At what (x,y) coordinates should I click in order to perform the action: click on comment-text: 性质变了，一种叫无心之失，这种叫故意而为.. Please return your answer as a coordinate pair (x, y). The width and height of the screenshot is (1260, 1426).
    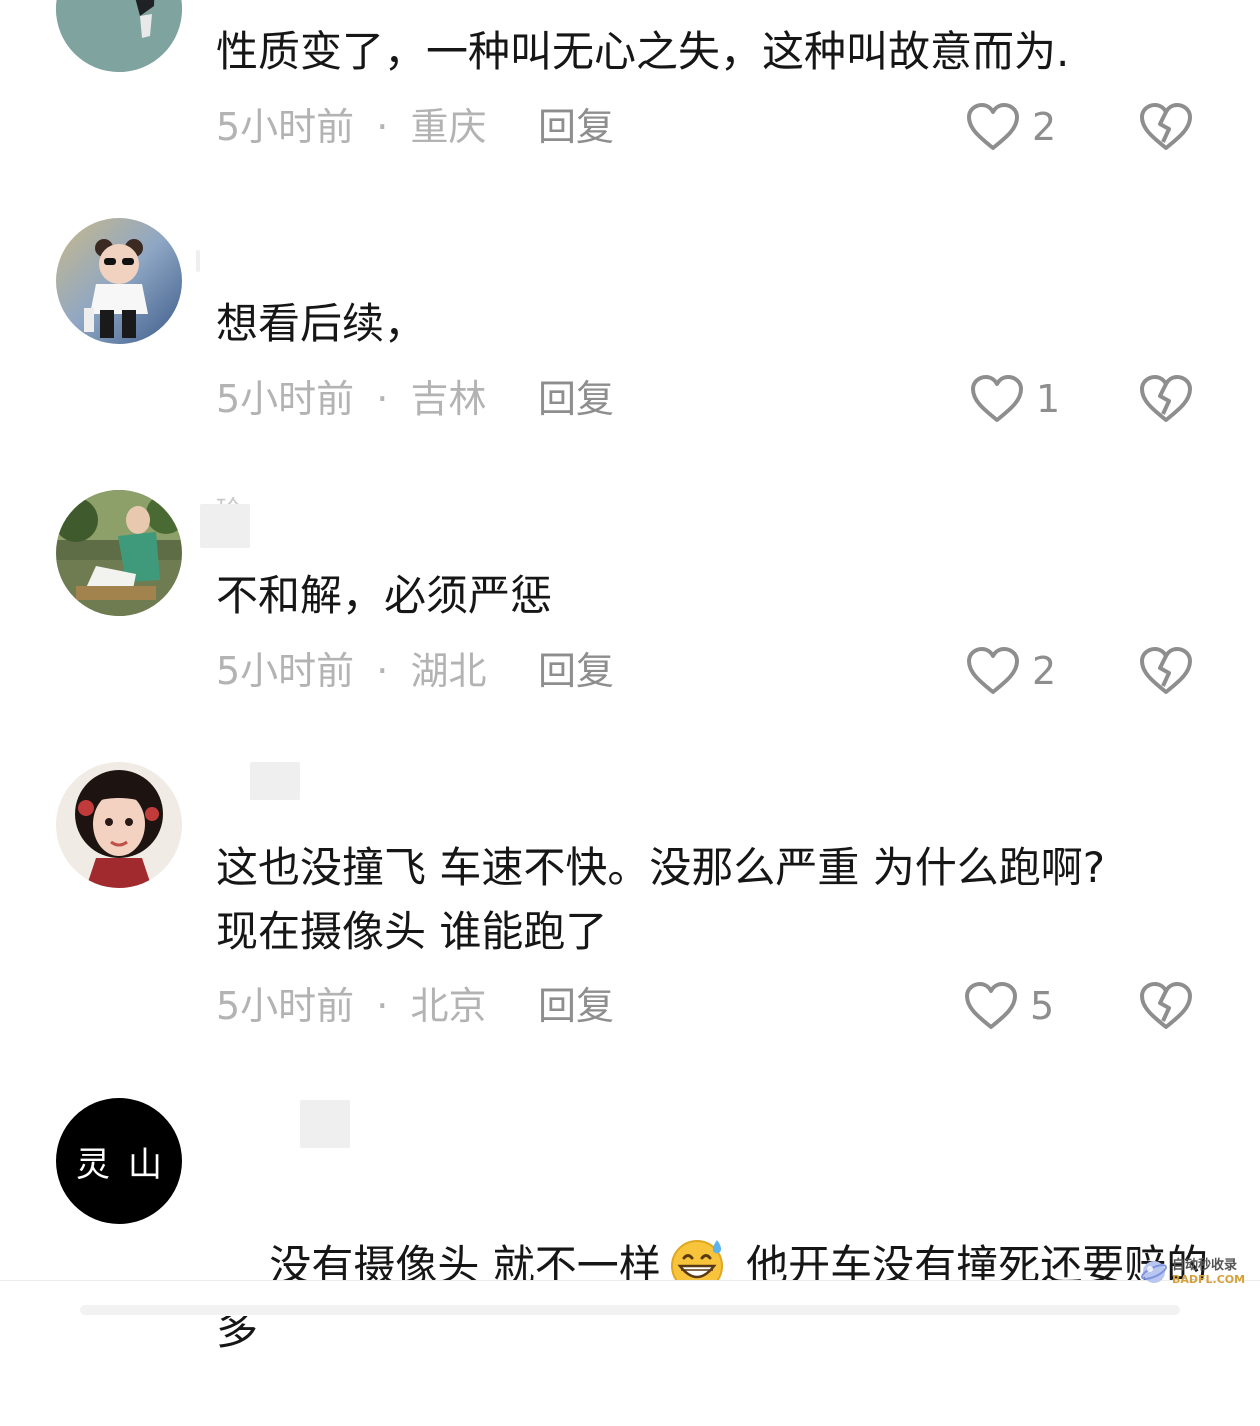
    Looking at the image, I should click on (643, 51).